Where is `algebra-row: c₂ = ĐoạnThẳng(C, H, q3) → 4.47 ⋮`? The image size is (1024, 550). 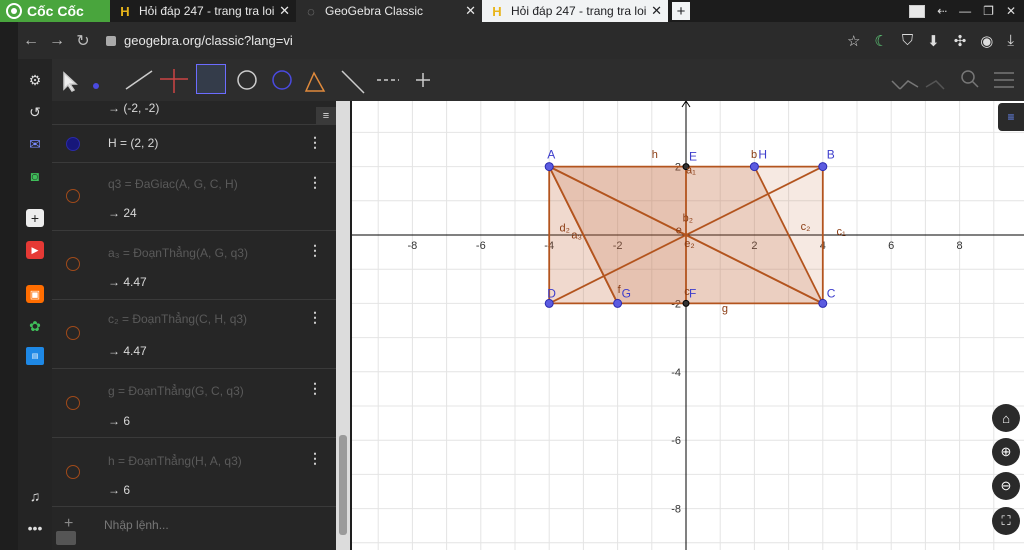 algebra-row: c₂ = ĐoạnThẳng(C, H, q3) → 4.47 ⋮ is located at coordinates (194, 334).